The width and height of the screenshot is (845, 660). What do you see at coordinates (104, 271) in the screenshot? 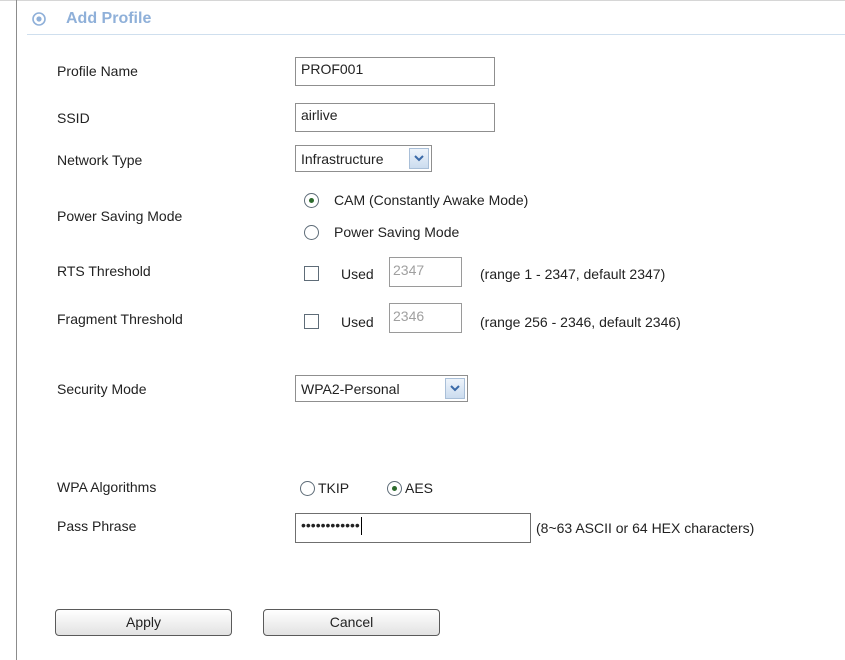
I see `rts-threshold-label: RTS Threshold` at bounding box center [104, 271].